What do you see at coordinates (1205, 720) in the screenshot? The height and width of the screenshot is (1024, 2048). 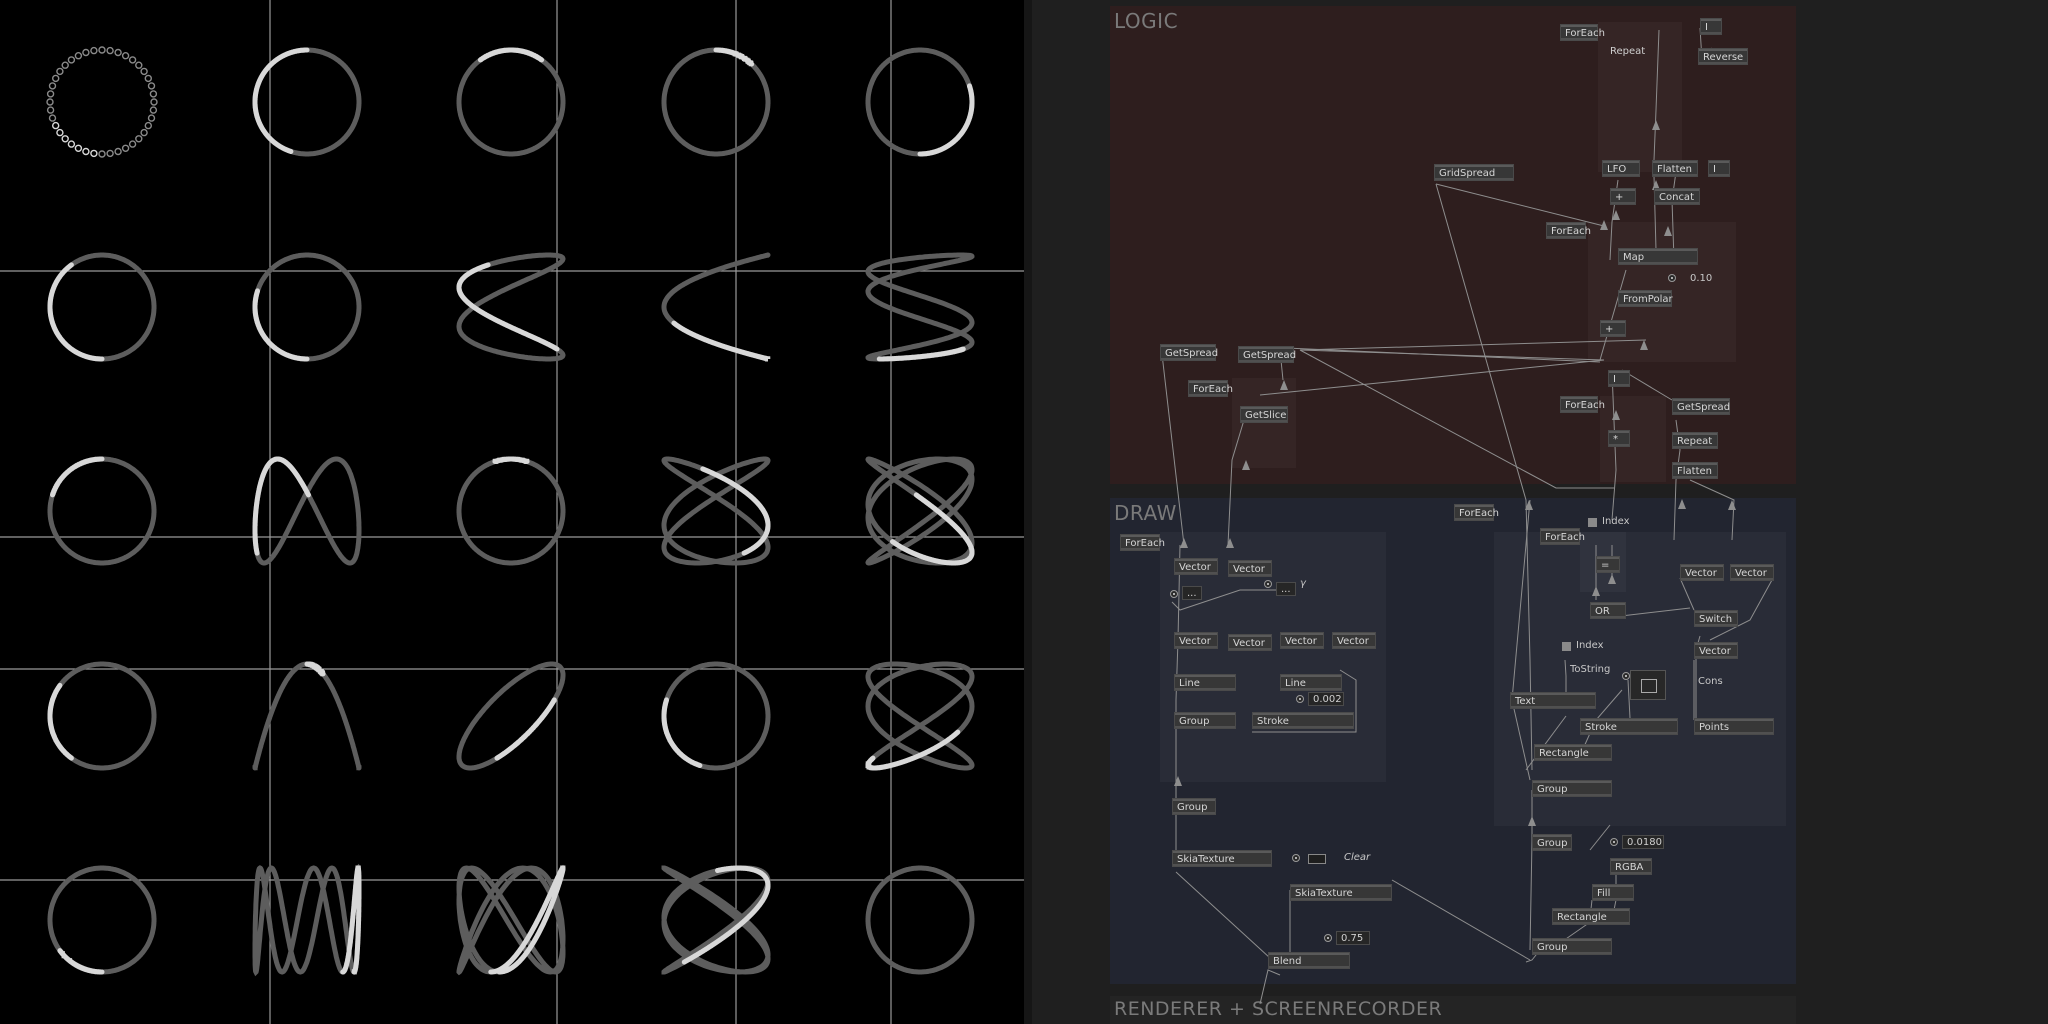 I see `group-node-a: Group` at bounding box center [1205, 720].